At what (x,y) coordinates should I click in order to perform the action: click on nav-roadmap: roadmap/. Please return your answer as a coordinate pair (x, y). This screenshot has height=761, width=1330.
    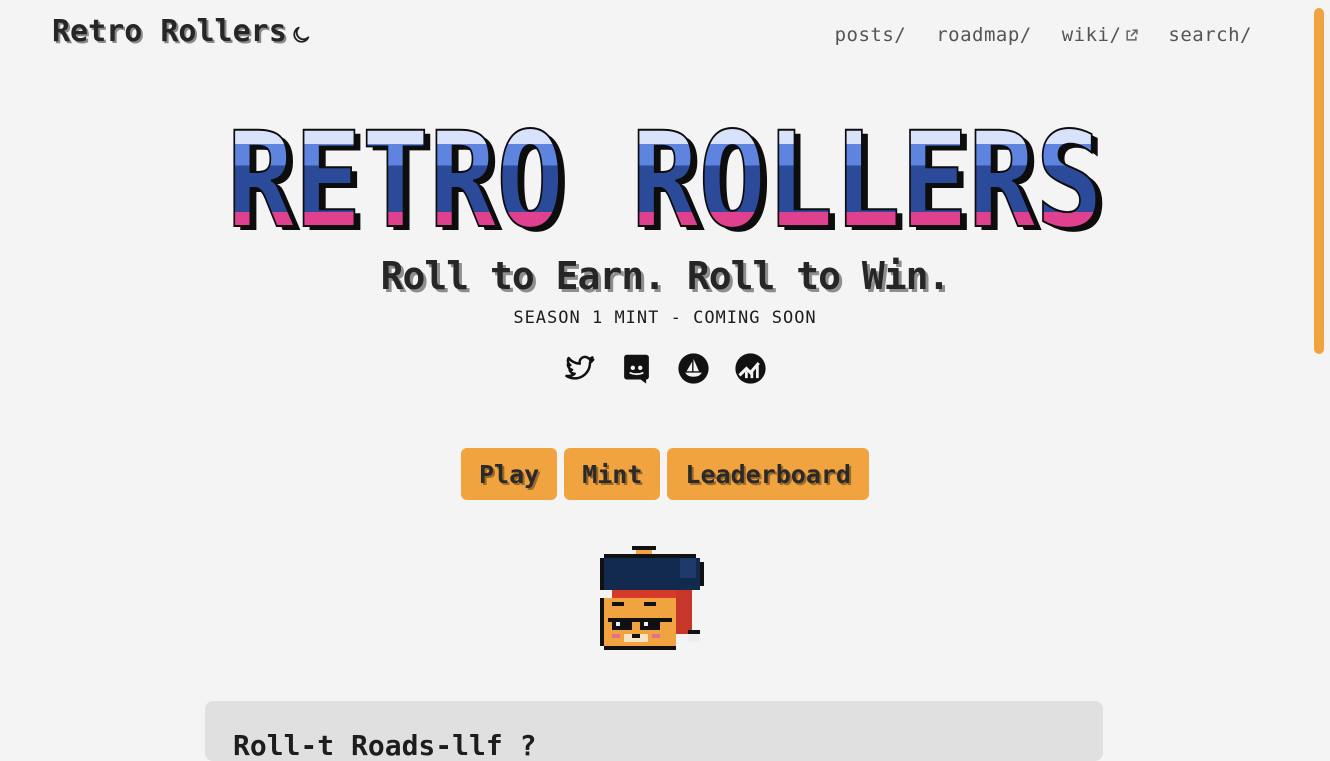
    Looking at the image, I should click on (984, 35).